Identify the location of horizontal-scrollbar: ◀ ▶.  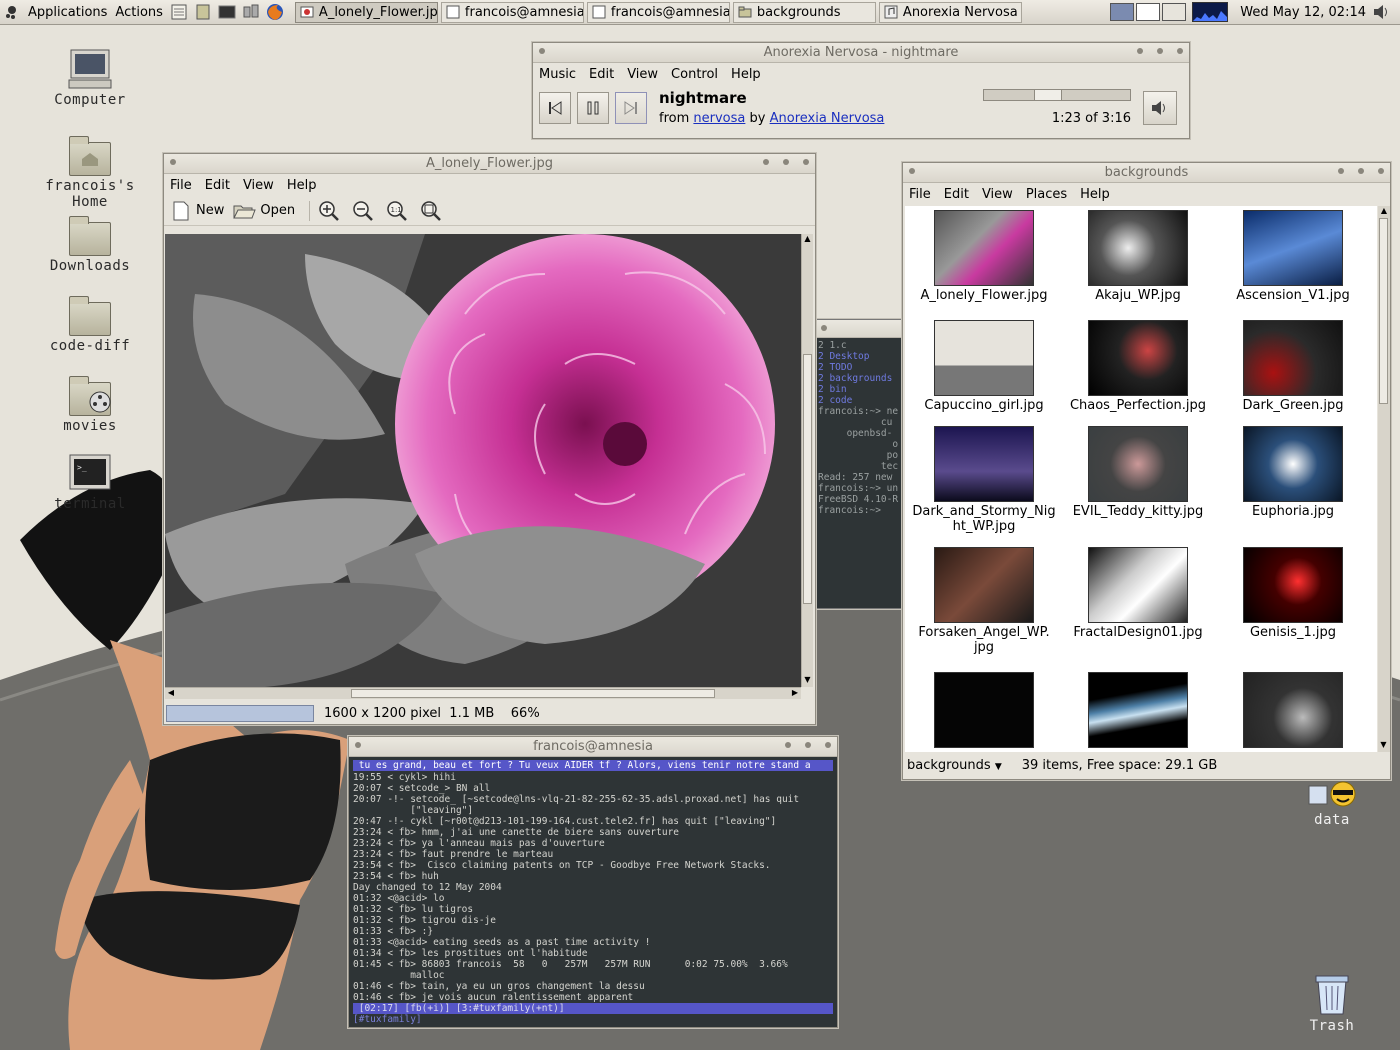
(483, 693).